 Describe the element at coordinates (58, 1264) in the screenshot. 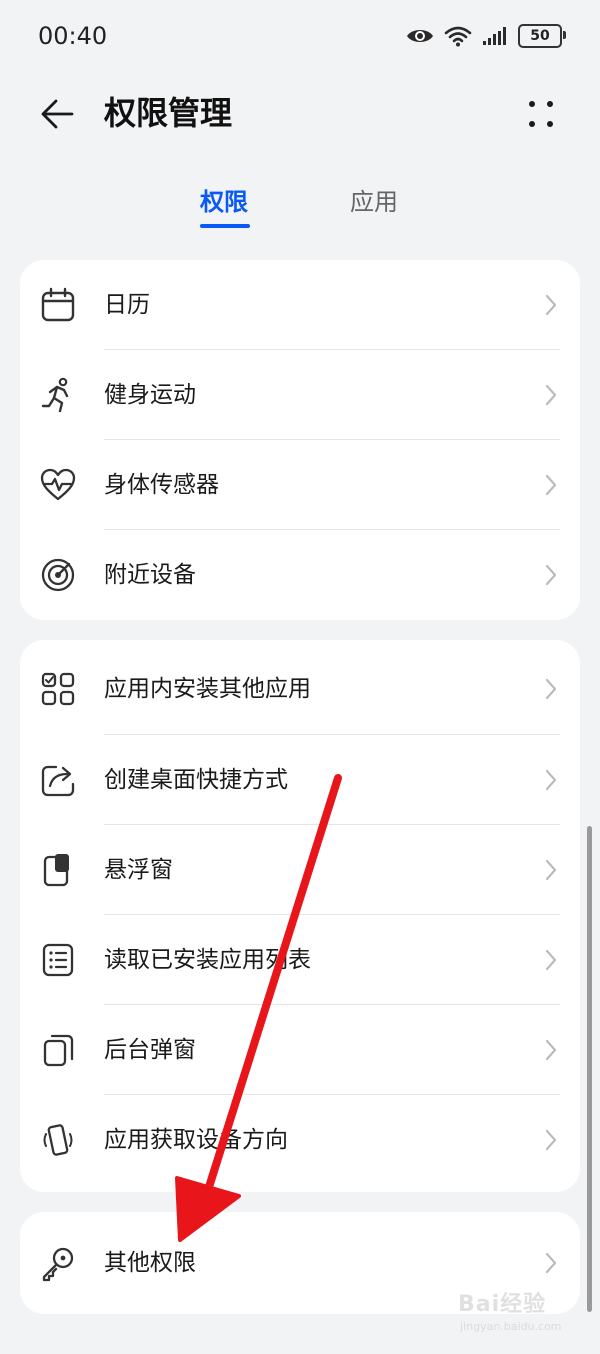

I see `key-icon` at that location.